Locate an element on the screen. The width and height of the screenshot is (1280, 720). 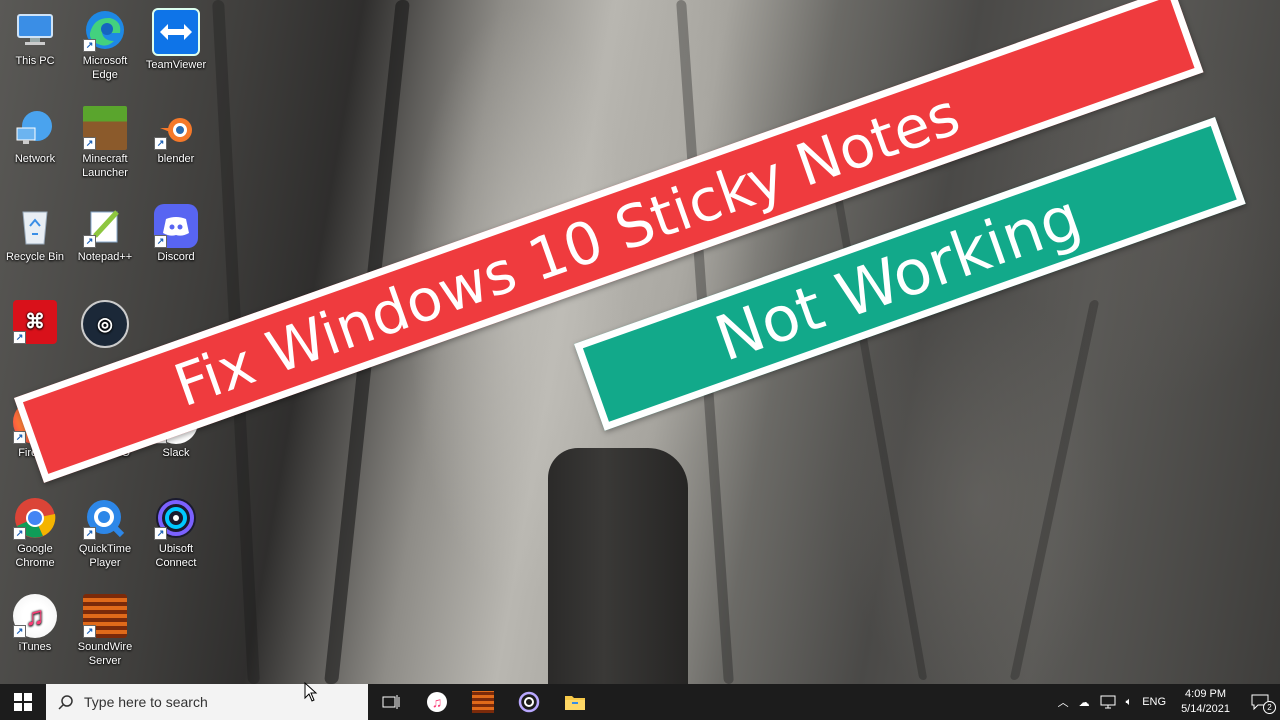
file-explorer-icon is located at coordinates (575, 703).